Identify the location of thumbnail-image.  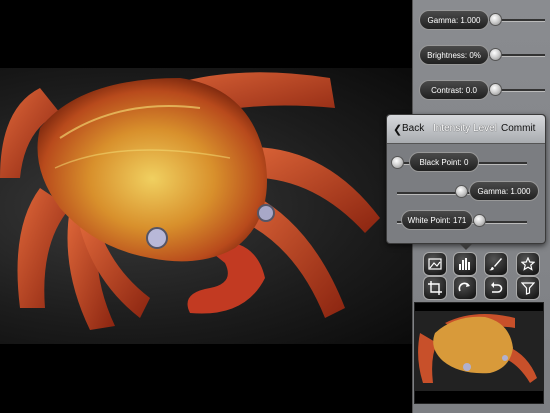
(479, 351).